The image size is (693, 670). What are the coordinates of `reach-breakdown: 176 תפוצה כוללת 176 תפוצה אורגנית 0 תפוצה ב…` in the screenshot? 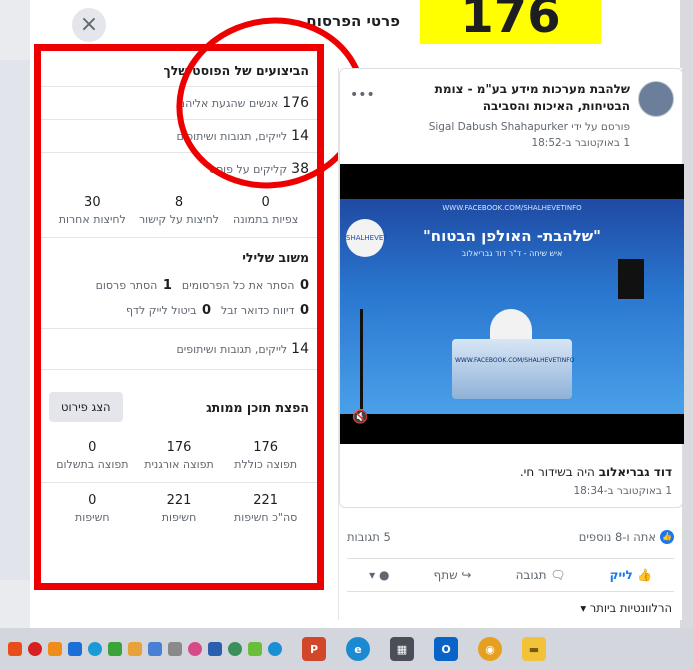 It's located at (179, 456).